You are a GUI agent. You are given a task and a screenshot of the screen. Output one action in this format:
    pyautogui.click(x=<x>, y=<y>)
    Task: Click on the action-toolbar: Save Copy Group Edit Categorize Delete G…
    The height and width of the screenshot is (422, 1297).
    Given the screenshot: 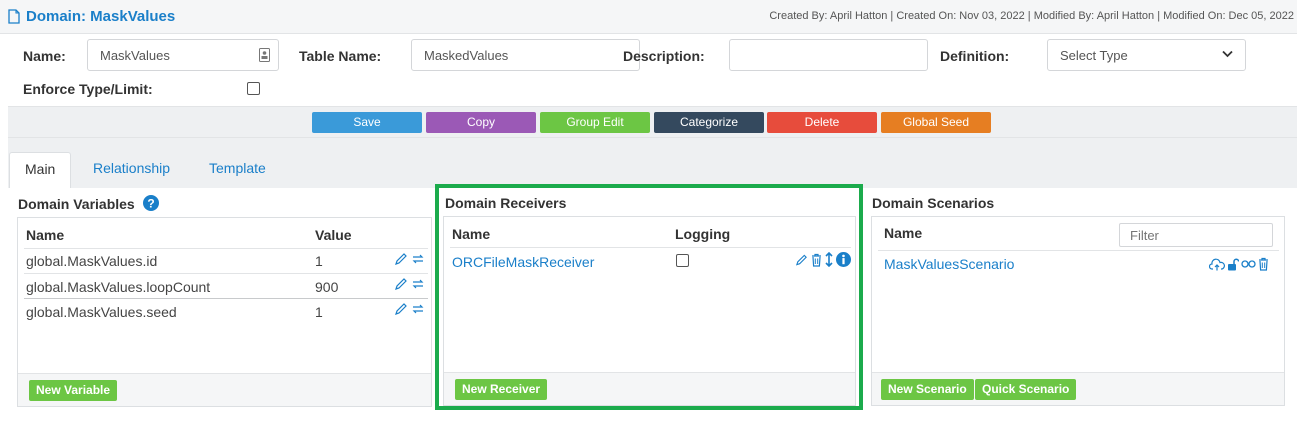 What is the action you would take?
    pyautogui.click(x=652, y=122)
    